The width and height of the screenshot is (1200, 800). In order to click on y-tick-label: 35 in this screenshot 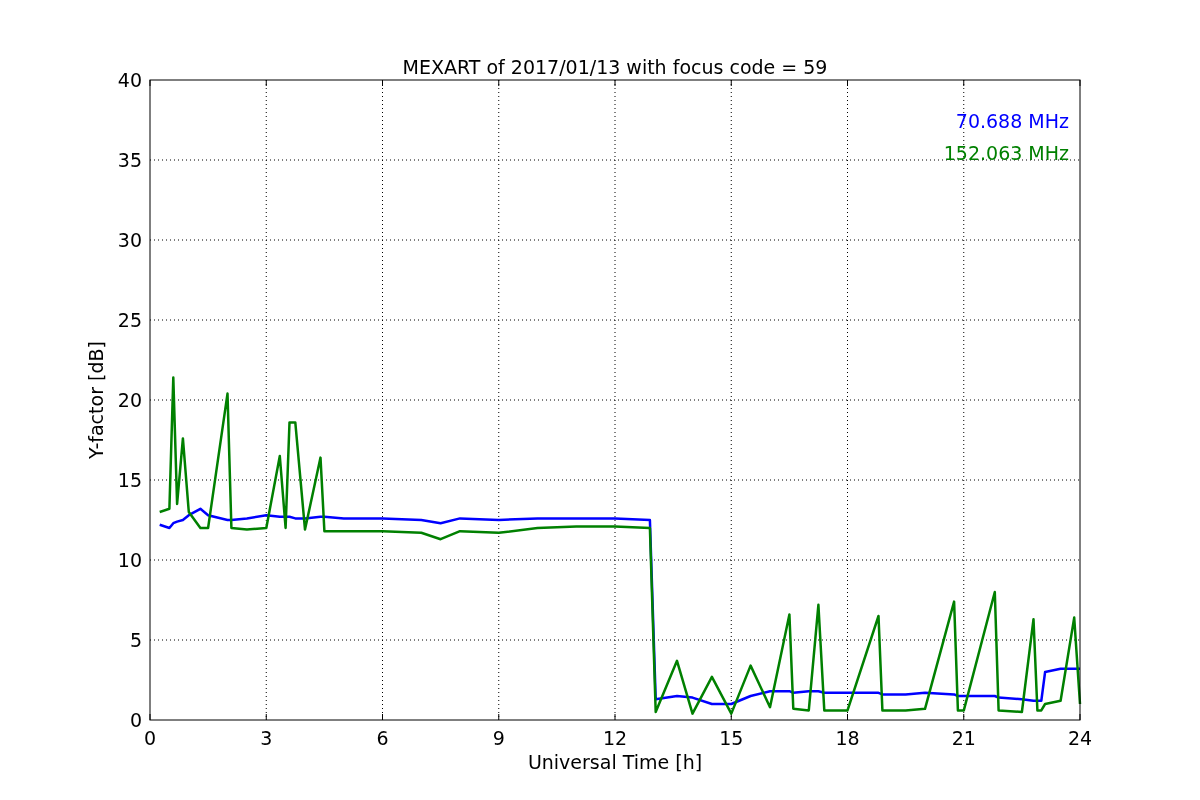, I will do `click(129, 160)`.